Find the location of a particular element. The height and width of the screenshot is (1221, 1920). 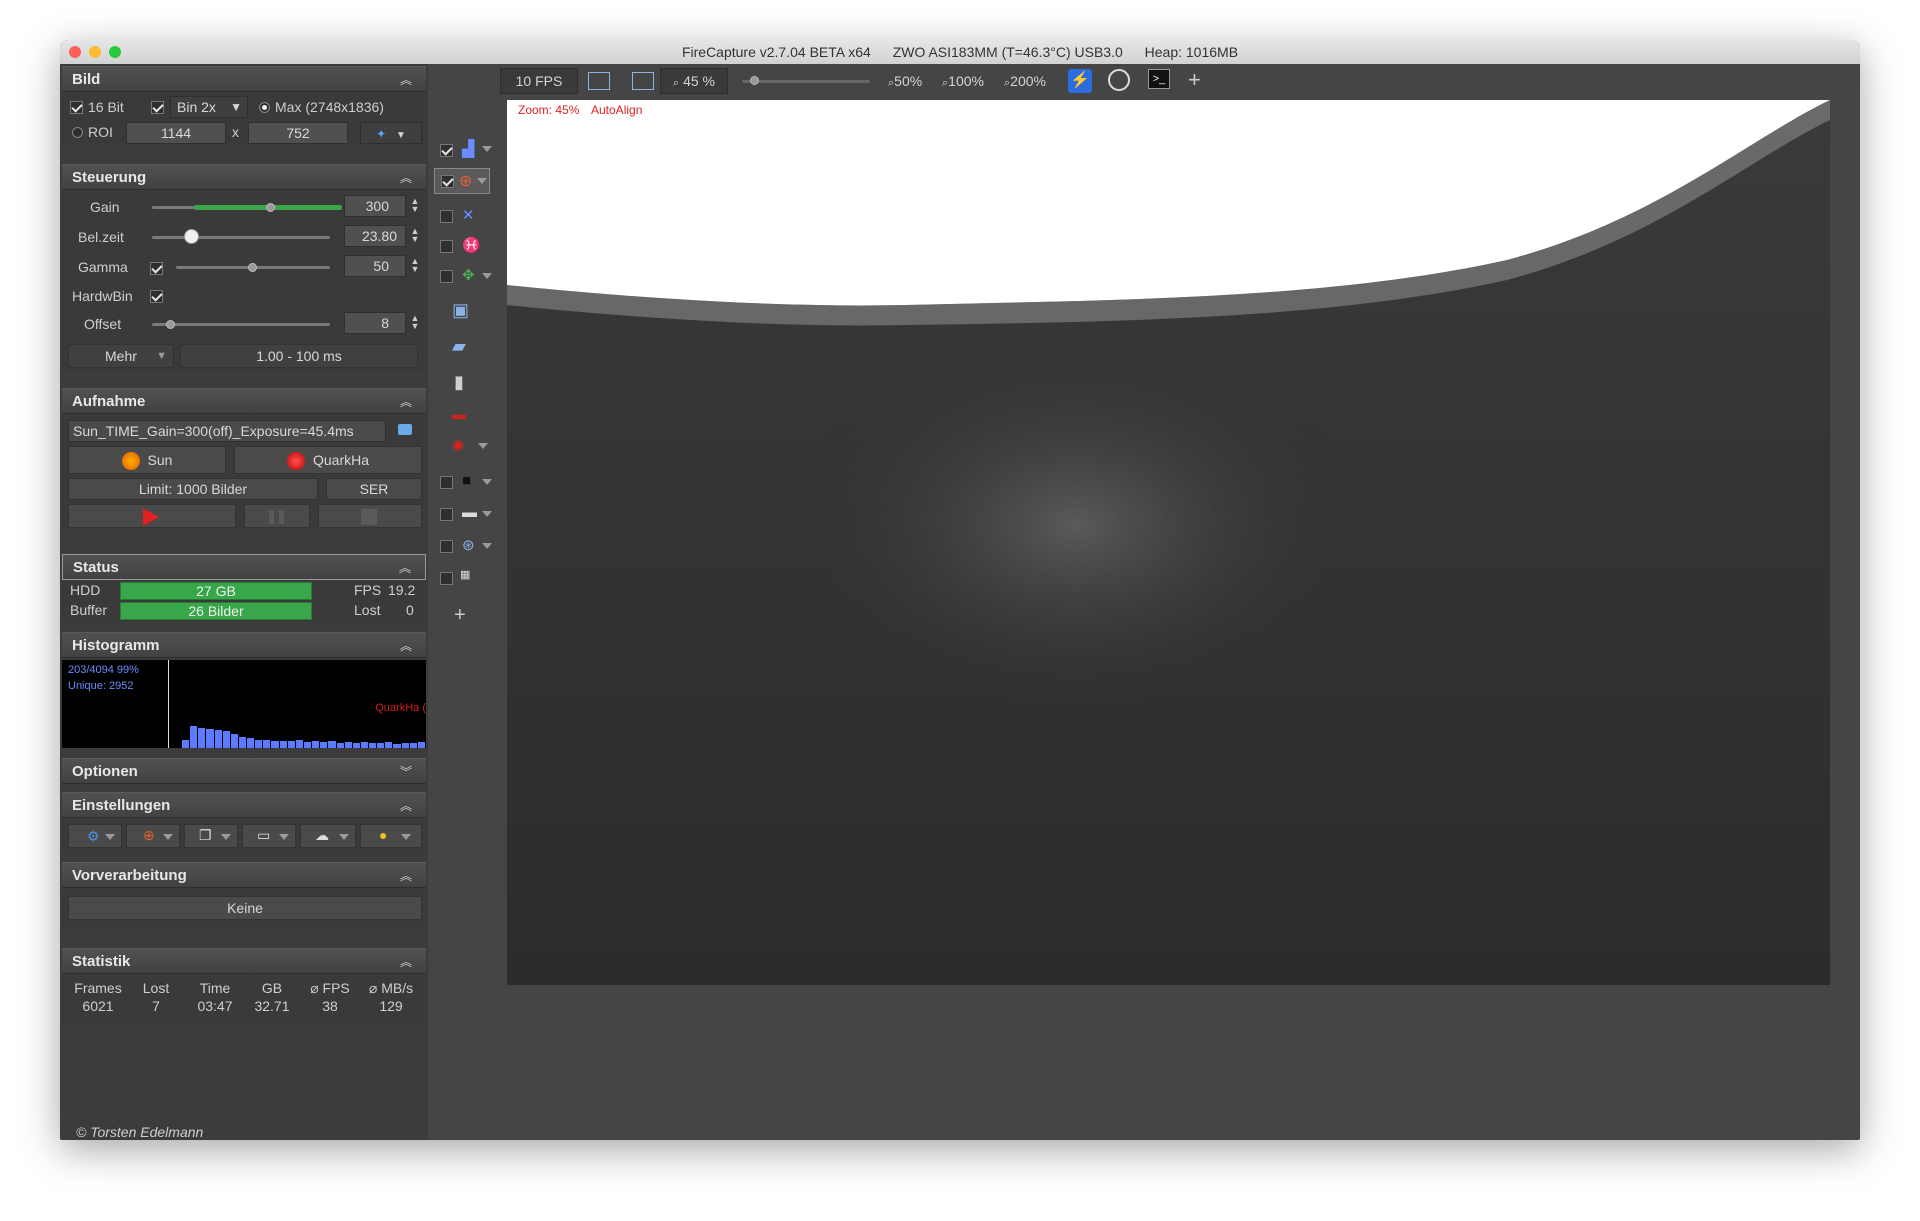

section-header-status: Status ︽ is located at coordinates (244, 567).